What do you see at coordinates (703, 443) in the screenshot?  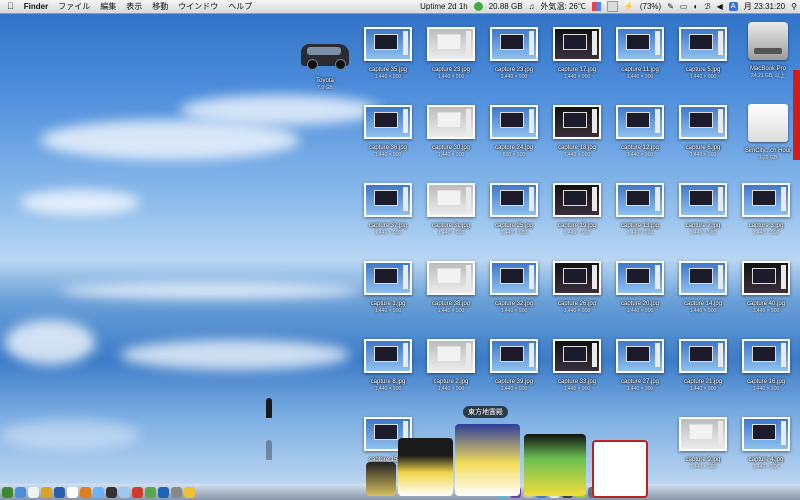 I see `desktop-file-icon: capture 9.jpg 1,440 × 900` at bounding box center [703, 443].